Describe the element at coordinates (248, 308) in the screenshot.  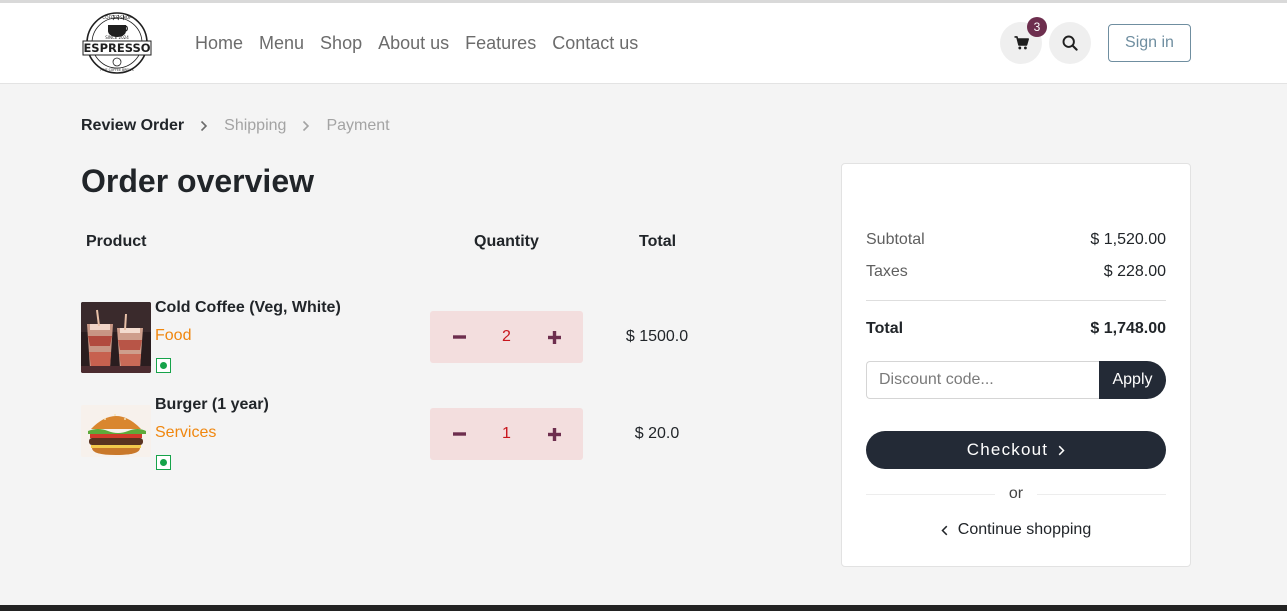
I see `product-name: Cold Coffee (Veg, White)` at that location.